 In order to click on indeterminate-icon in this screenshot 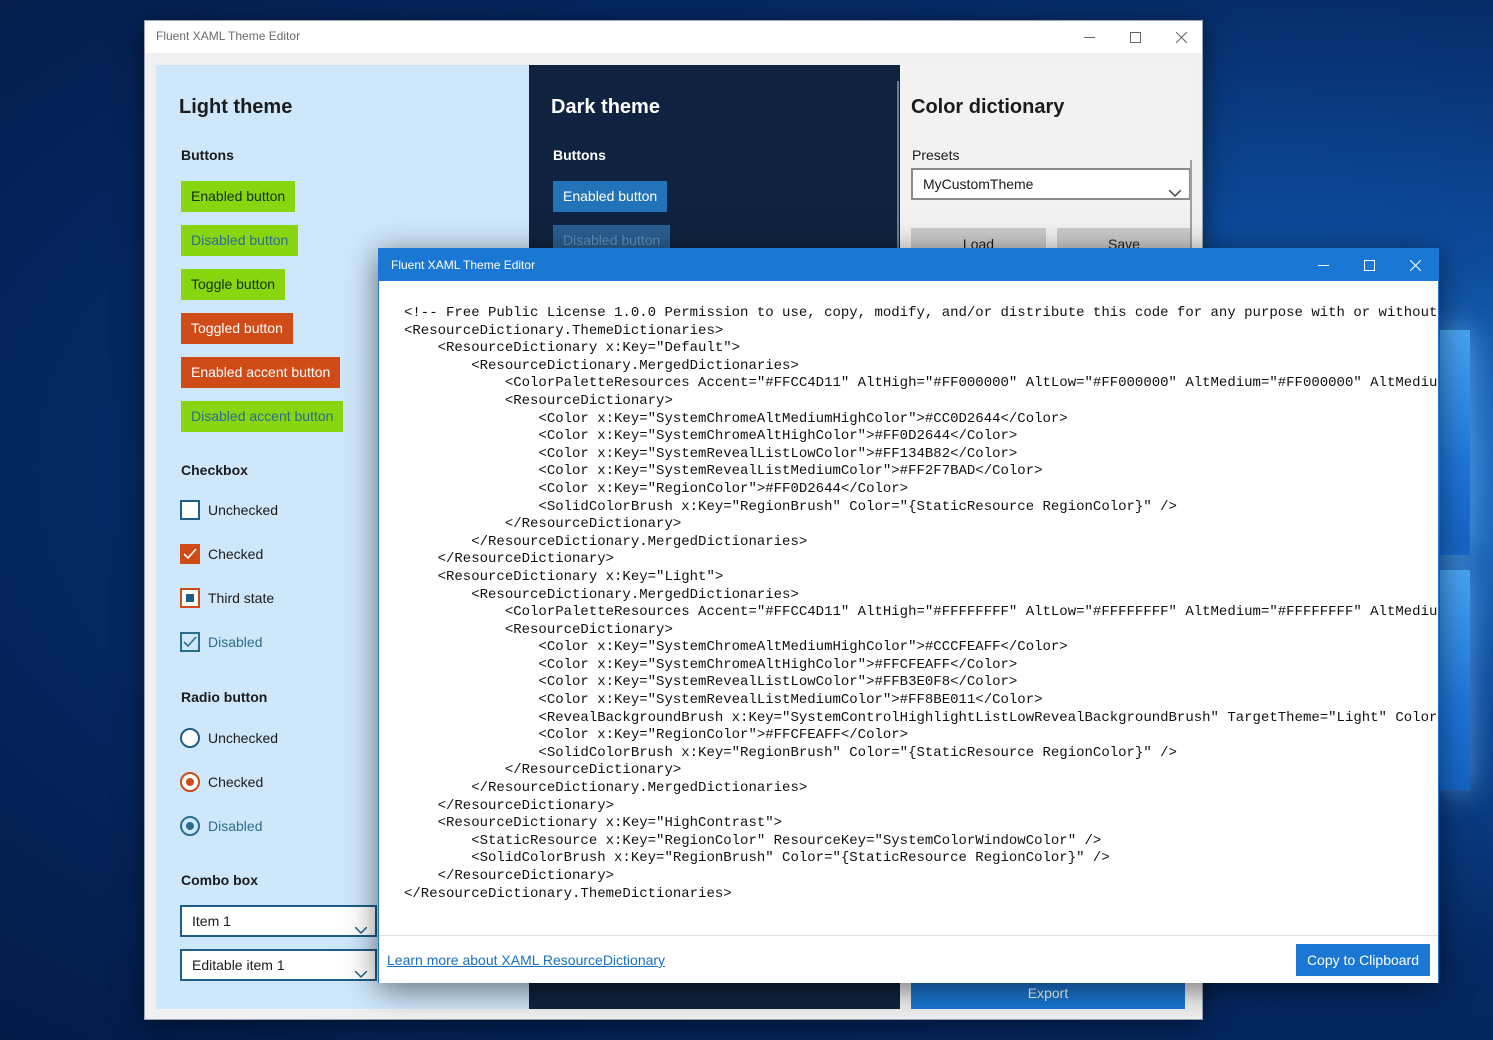, I will do `click(190, 598)`.